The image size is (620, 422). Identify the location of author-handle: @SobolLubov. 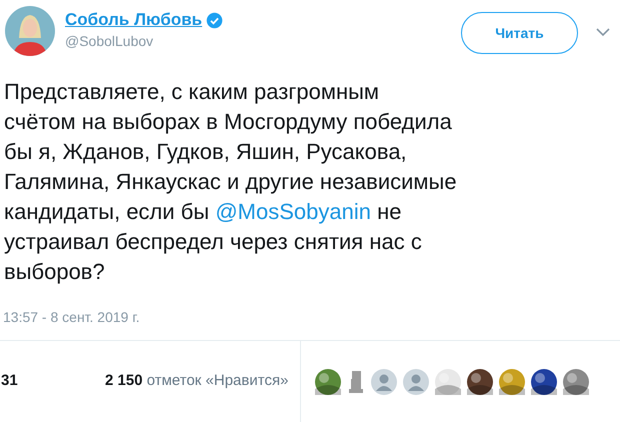
(144, 41).